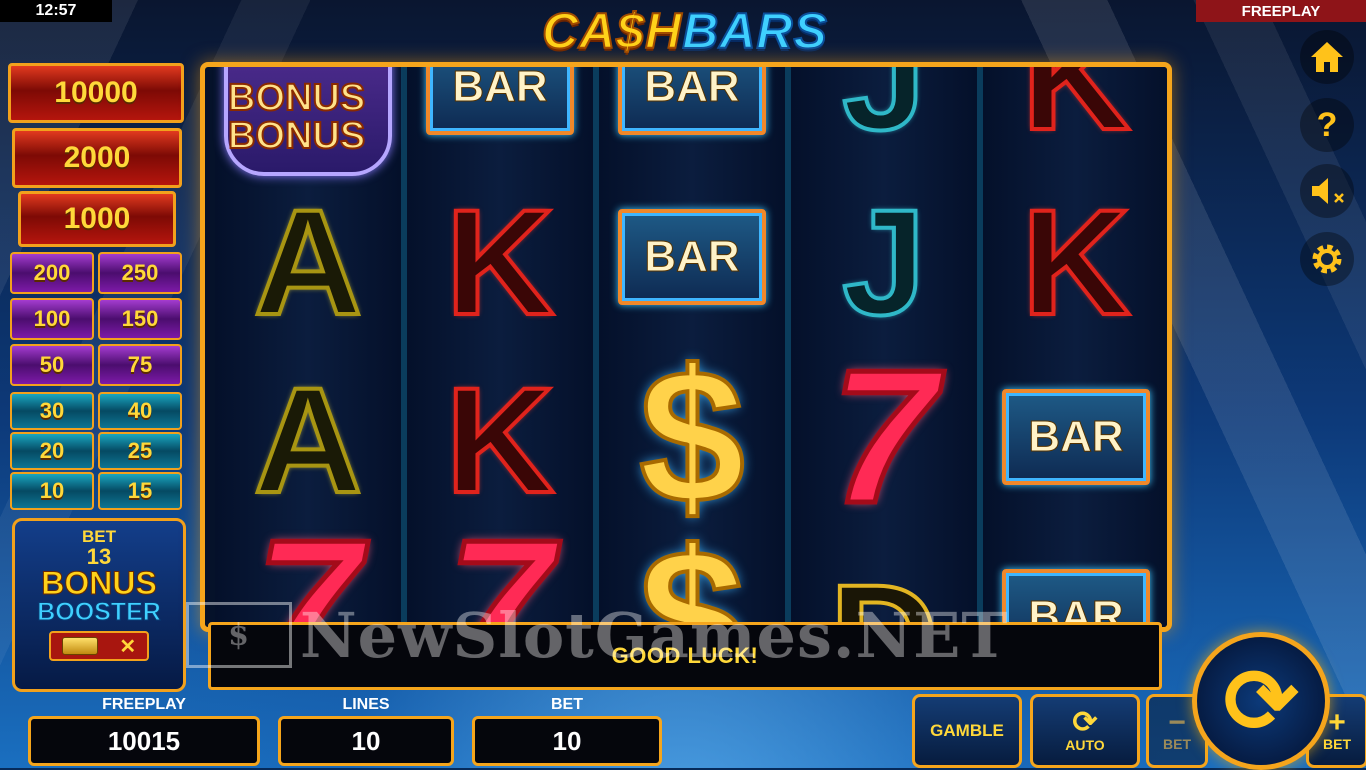 The width and height of the screenshot is (1366, 770). Describe the element at coordinates (1327, 191) in the screenshot. I see `sound-muted-icon` at that location.